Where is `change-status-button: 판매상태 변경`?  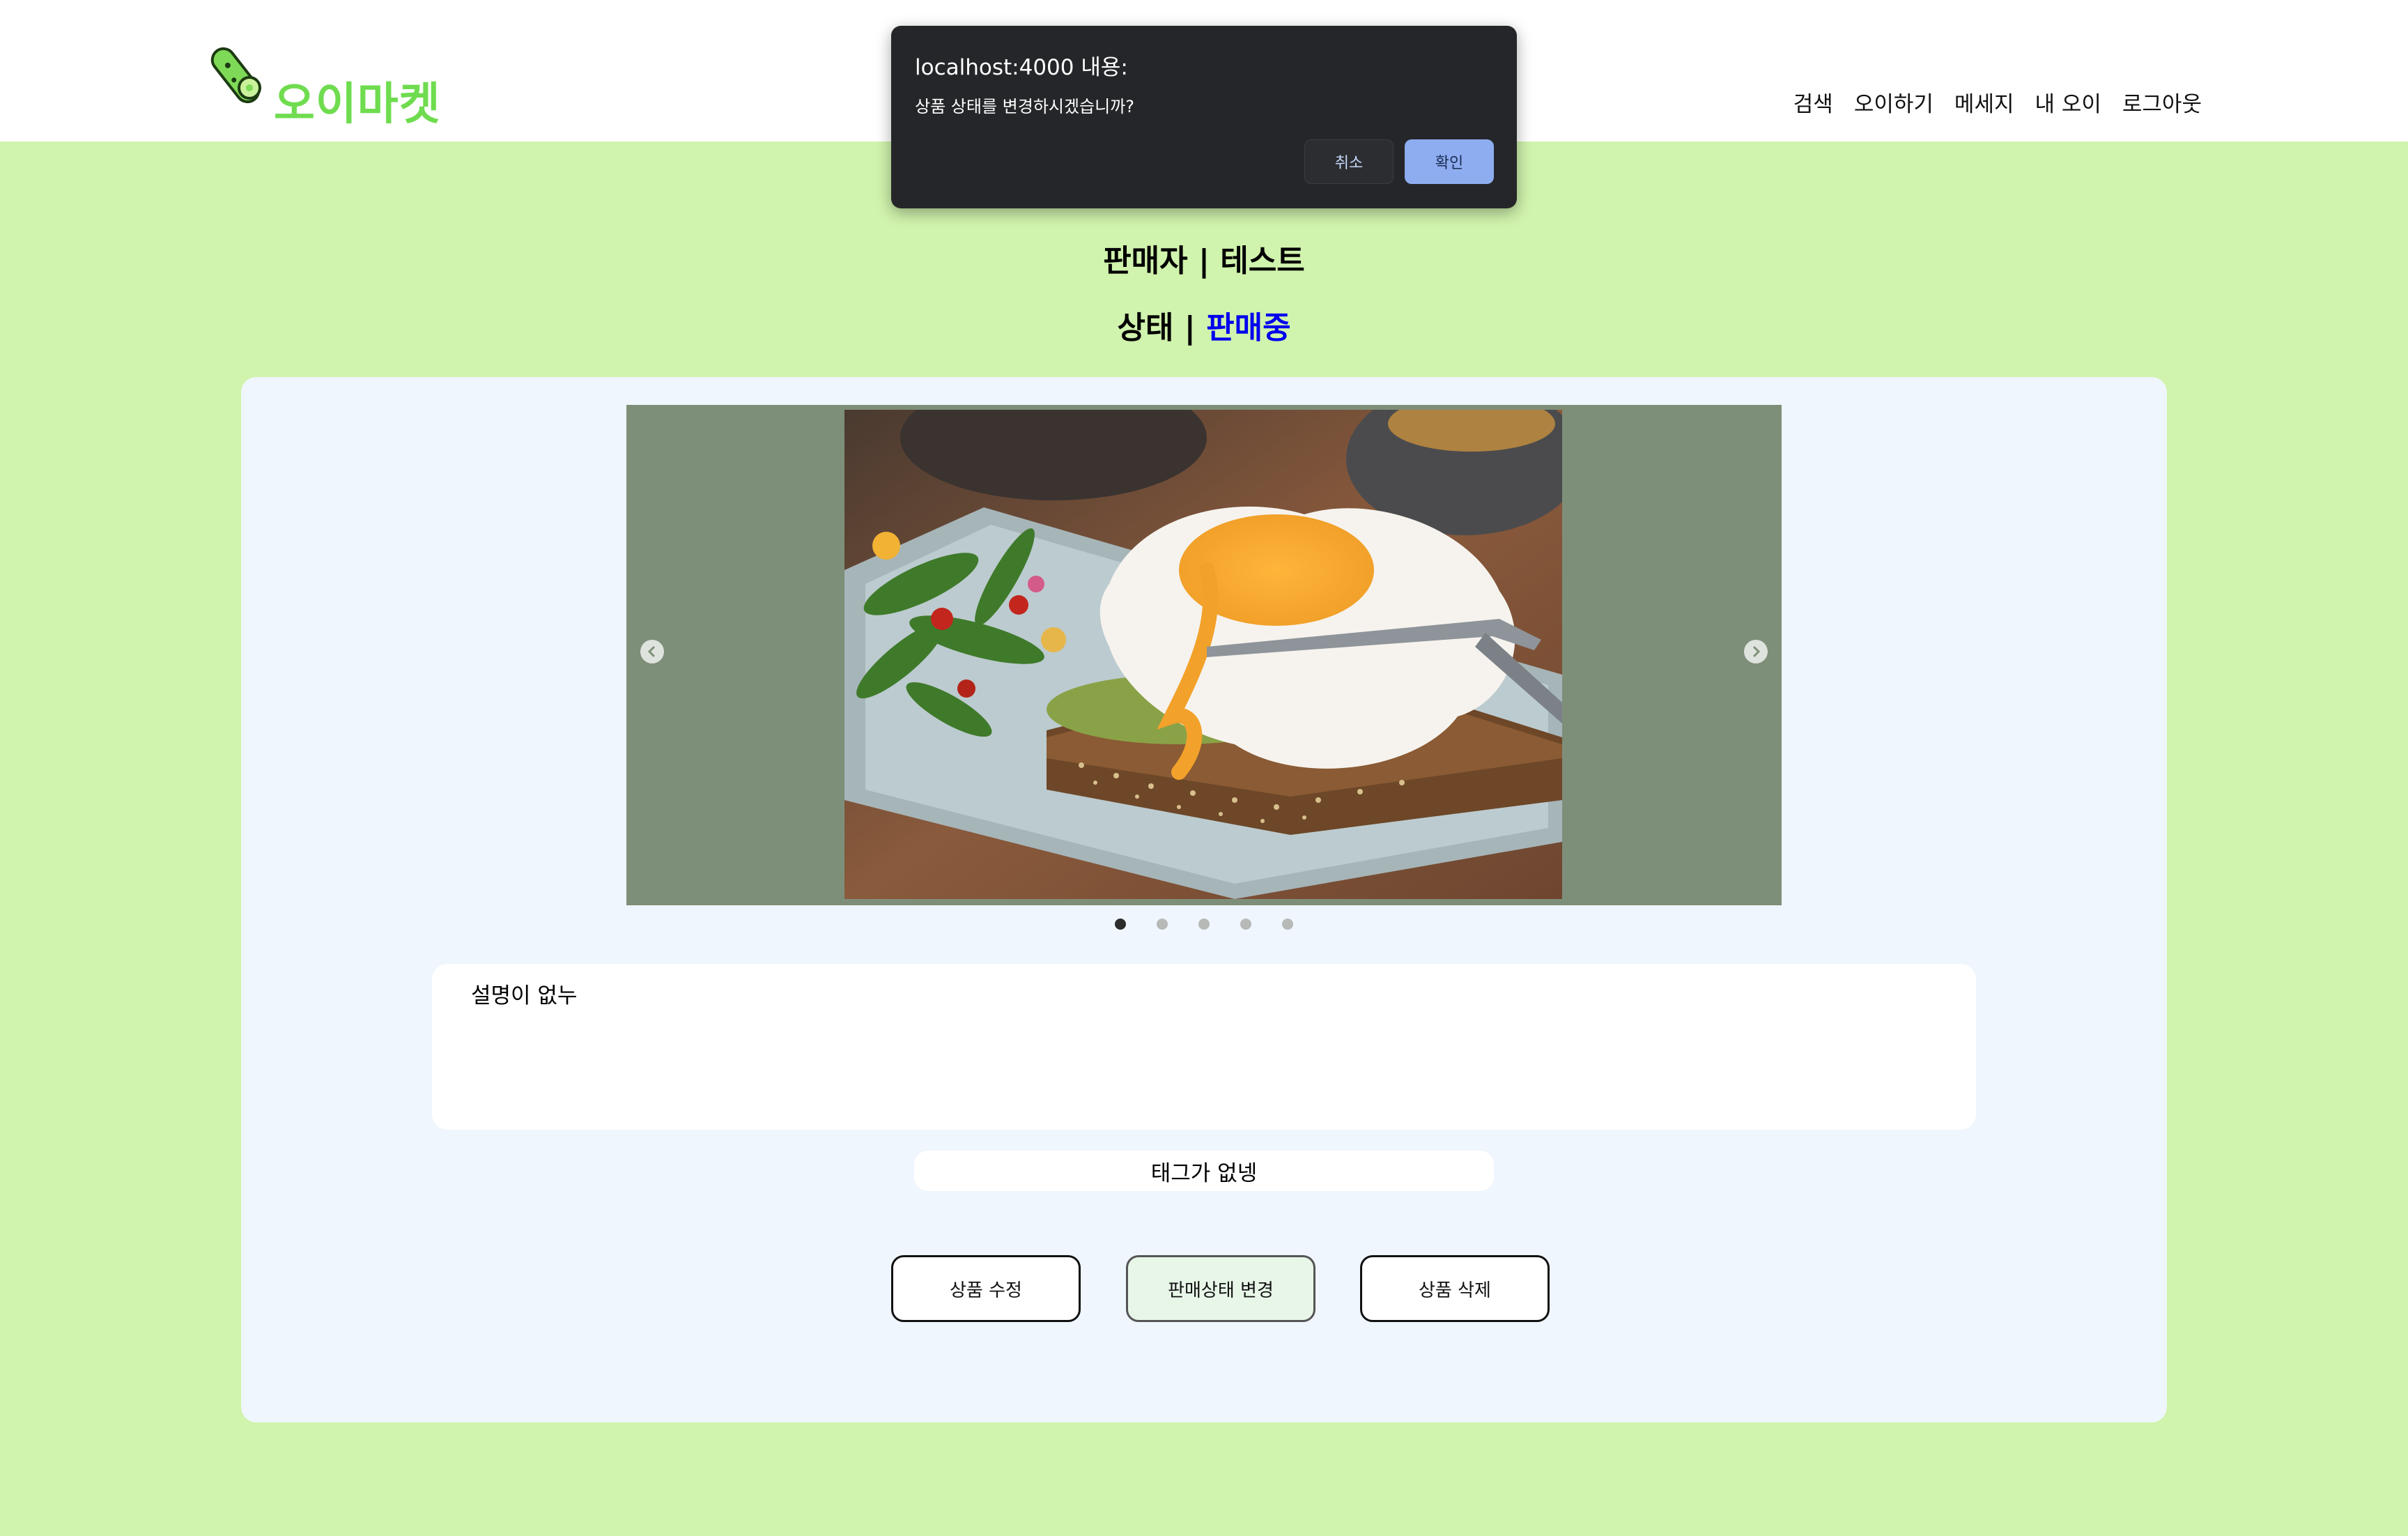
change-status-button: 판매상태 변경 is located at coordinates (1221, 1288).